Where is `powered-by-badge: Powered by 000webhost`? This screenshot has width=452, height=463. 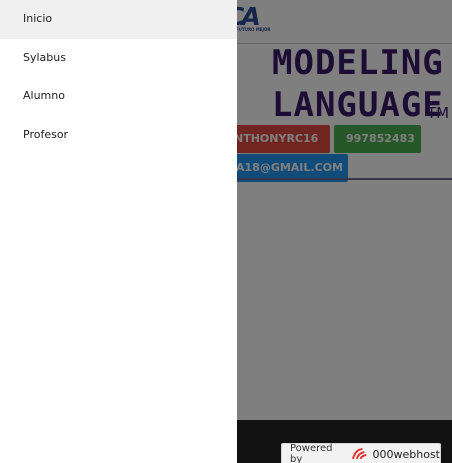
powered-by-badge: Powered by 000webhost is located at coordinates (361, 453).